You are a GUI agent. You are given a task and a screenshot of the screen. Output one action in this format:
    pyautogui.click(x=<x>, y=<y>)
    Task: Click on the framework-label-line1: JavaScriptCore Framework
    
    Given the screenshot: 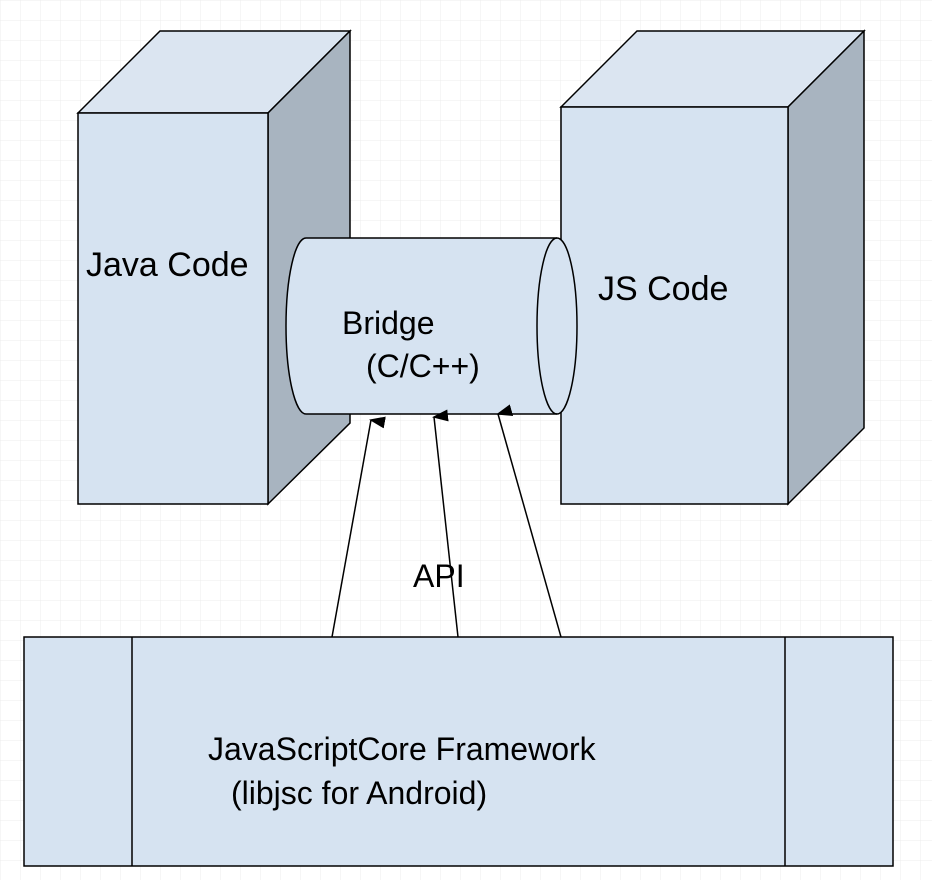 What is the action you would take?
    pyautogui.click(x=402, y=749)
    